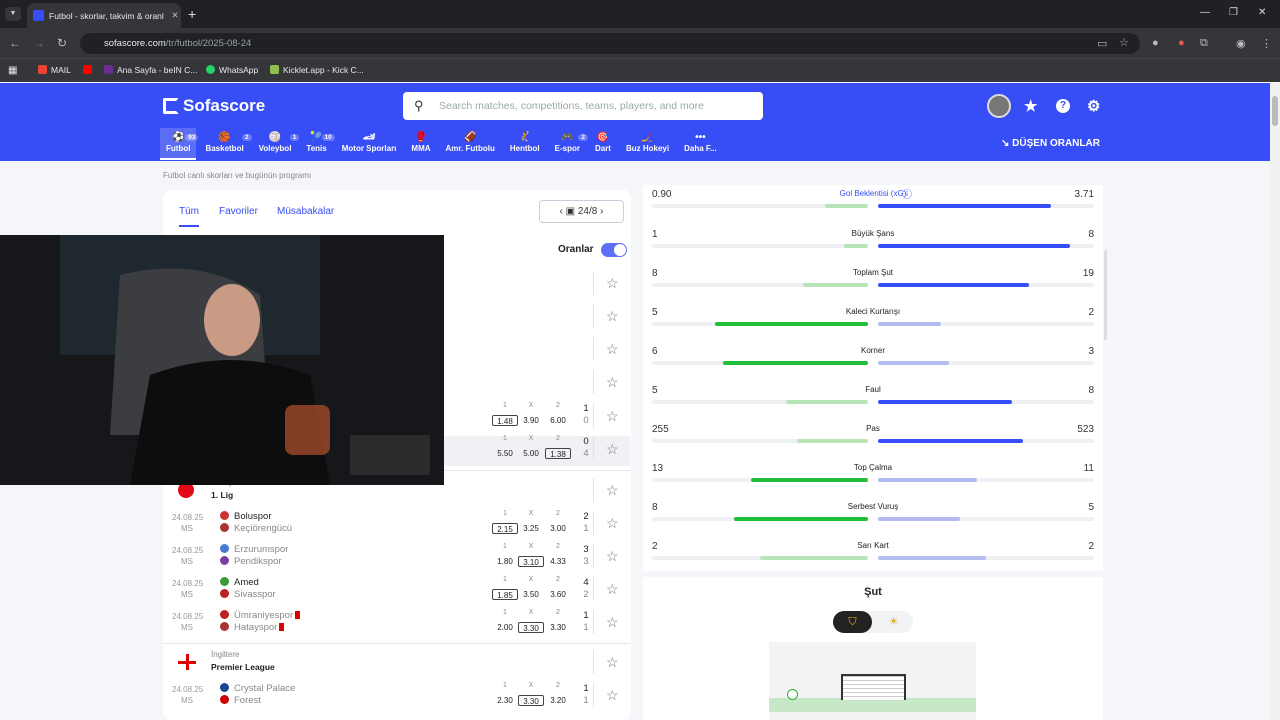  What do you see at coordinates (192, 14) in the screenshot?
I see `new-tab-icon: +` at bounding box center [192, 14].